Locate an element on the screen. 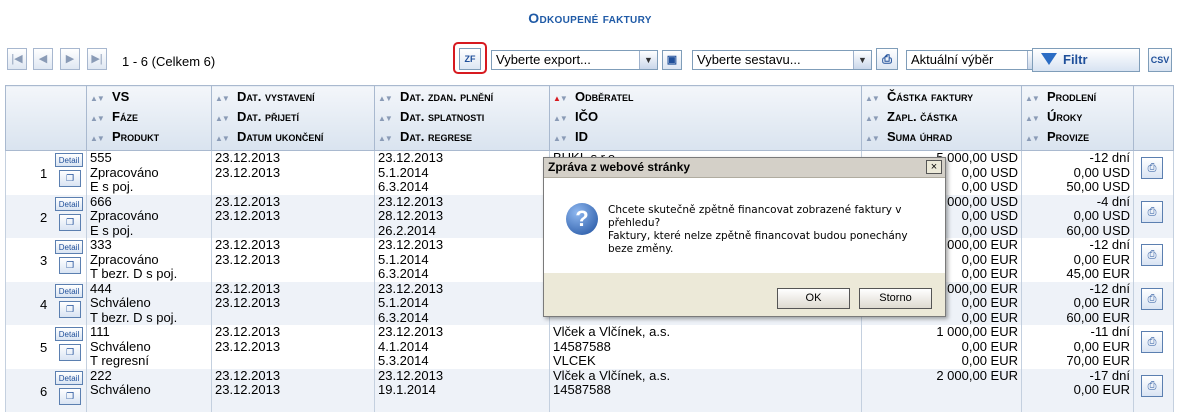 The image size is (1180, 412). first-page-button: |◀ is located at coordinates (17, 59).